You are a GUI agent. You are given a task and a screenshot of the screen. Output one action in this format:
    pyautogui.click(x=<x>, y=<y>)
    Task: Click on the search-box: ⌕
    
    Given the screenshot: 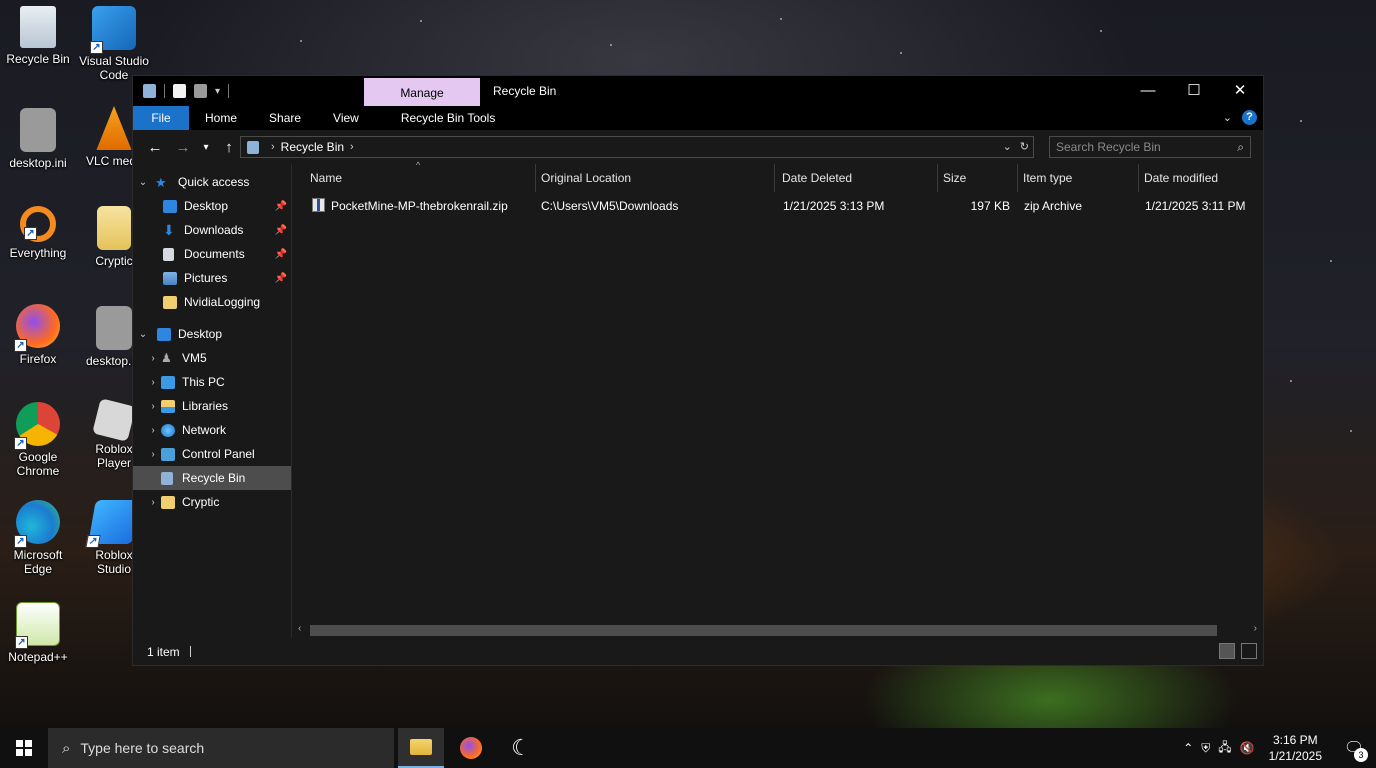 What is the action you would take?
    pyautogui.click(x=1150, y=147)
    